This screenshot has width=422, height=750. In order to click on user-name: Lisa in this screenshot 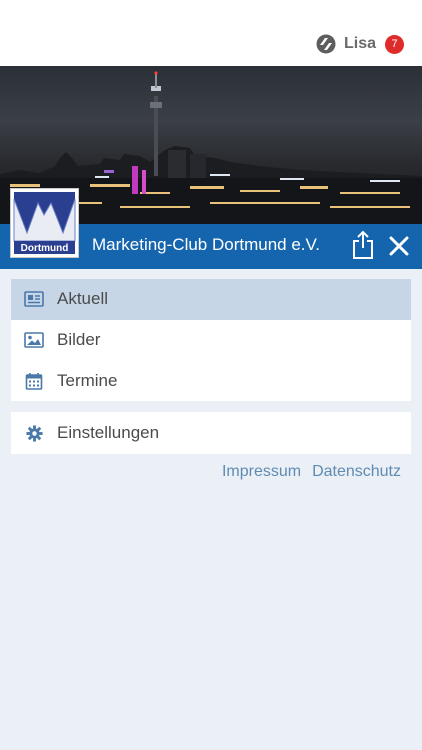, I will do `click(359, 43)`.